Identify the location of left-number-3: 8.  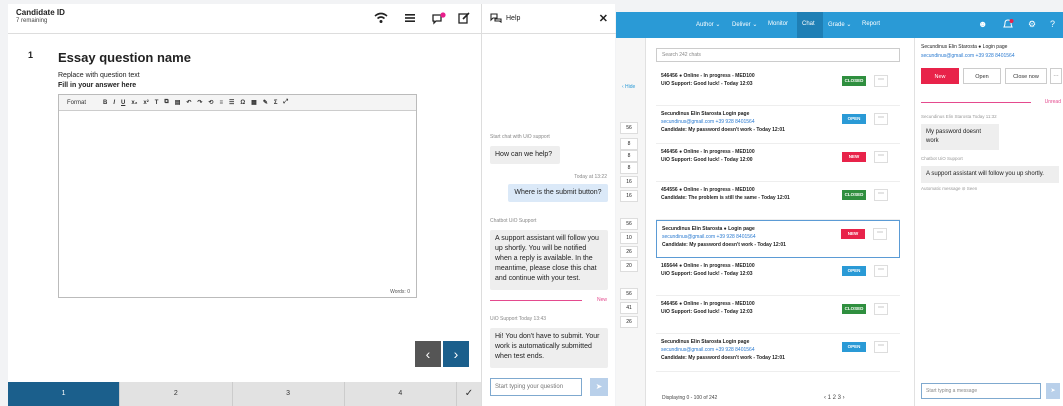
(629, 168).